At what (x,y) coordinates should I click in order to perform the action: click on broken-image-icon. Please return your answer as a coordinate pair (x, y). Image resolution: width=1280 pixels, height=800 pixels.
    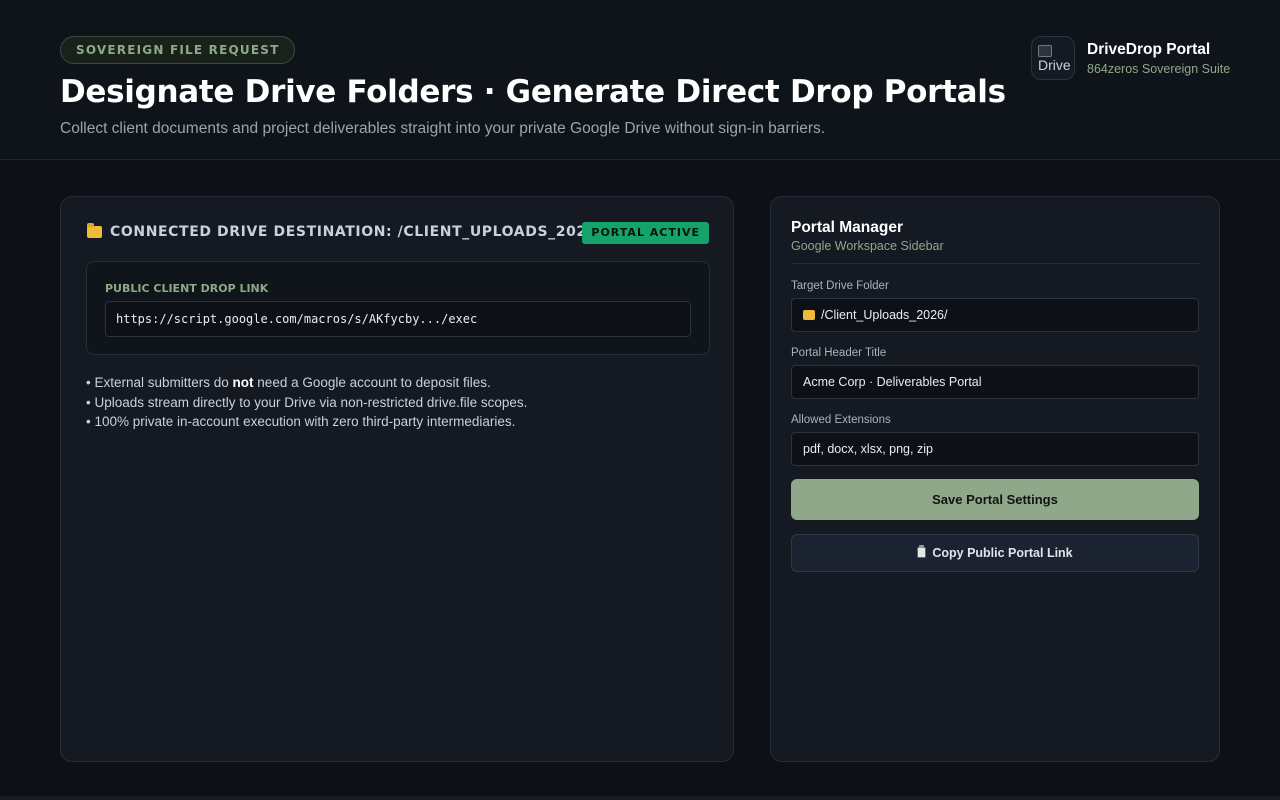
    Looking at the image, I should click on (1045, 51).